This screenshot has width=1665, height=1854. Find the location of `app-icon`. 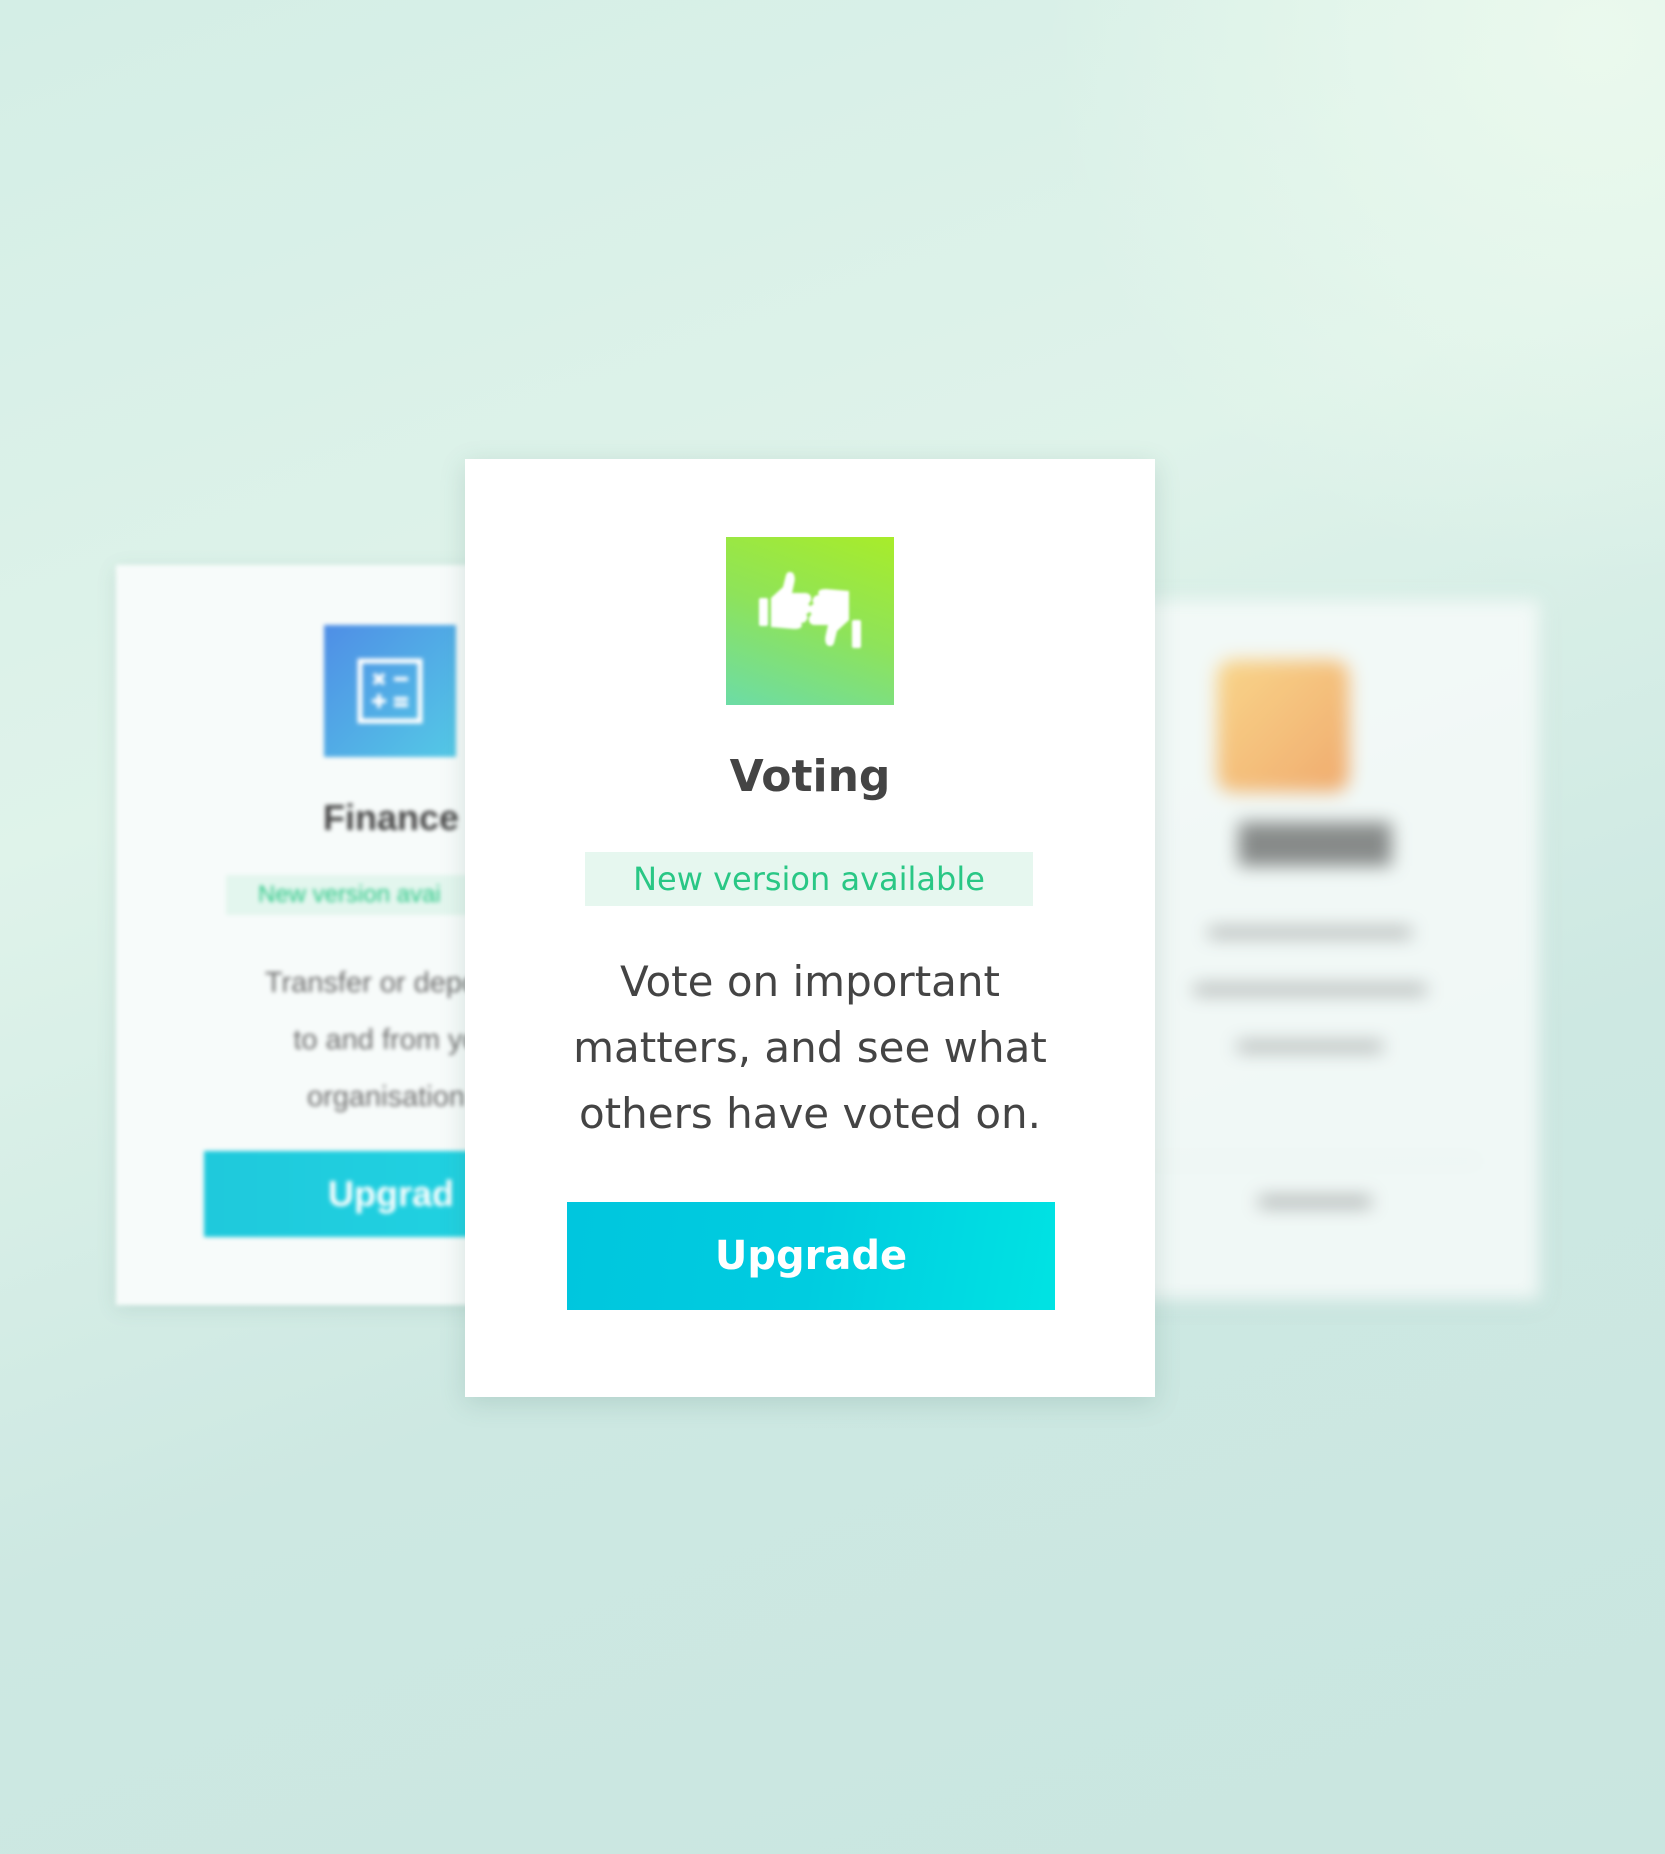

app-icon is located at coordinates (1283, 726).